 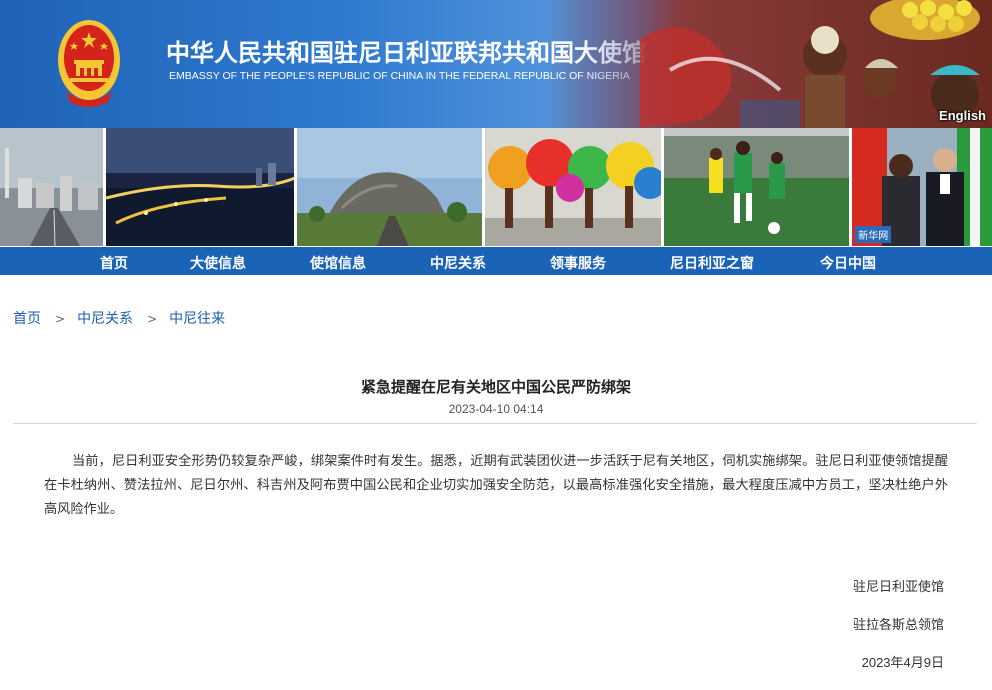 I want to click on xinhua-badge: 新华网, so click(x=873, y=234).